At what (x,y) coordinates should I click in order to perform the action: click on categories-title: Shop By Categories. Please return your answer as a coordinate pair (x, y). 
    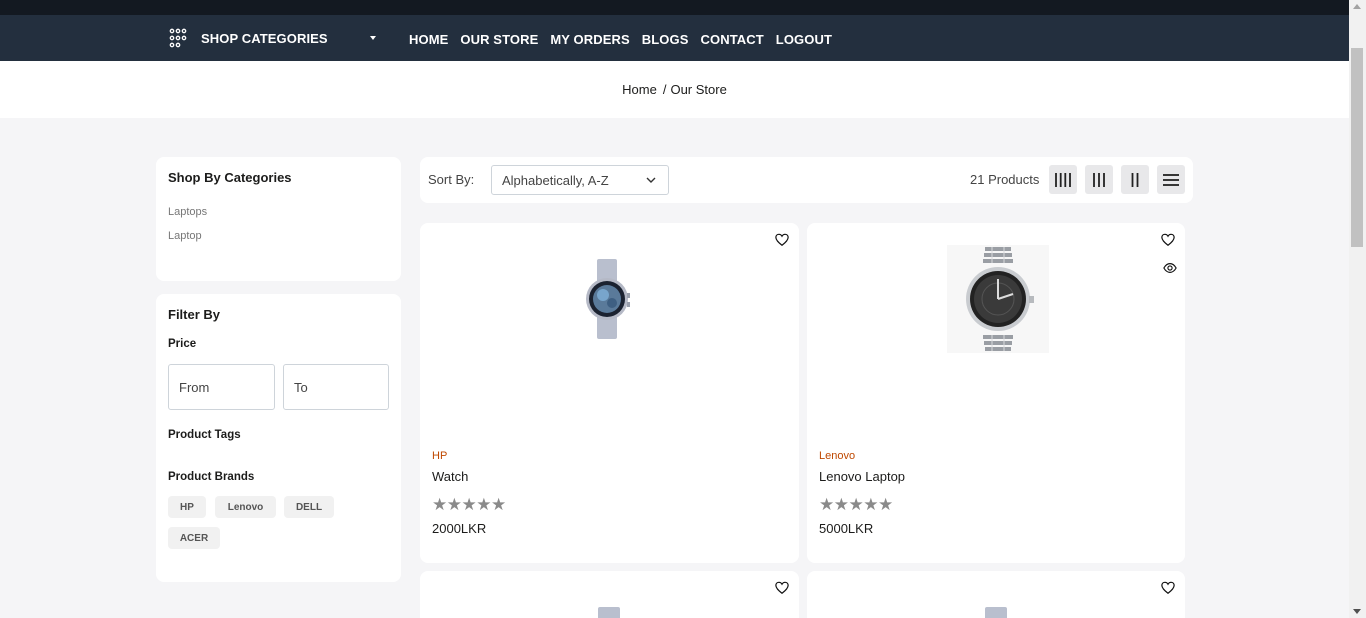
    Looking at the image, I should click on (230, 177).